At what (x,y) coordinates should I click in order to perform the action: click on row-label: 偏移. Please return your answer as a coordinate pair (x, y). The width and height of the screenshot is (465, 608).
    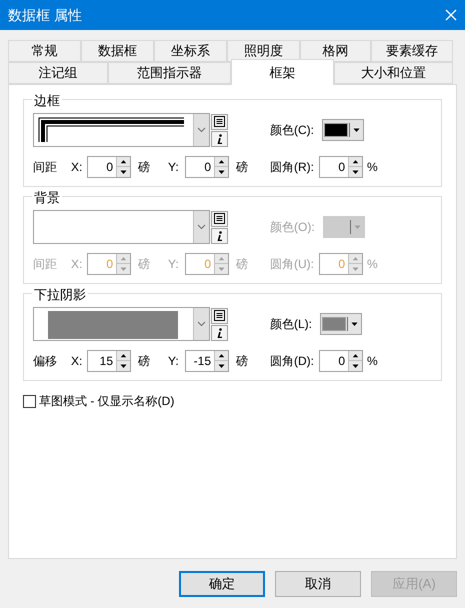
    Looking at the image, I should click on (45, 361).